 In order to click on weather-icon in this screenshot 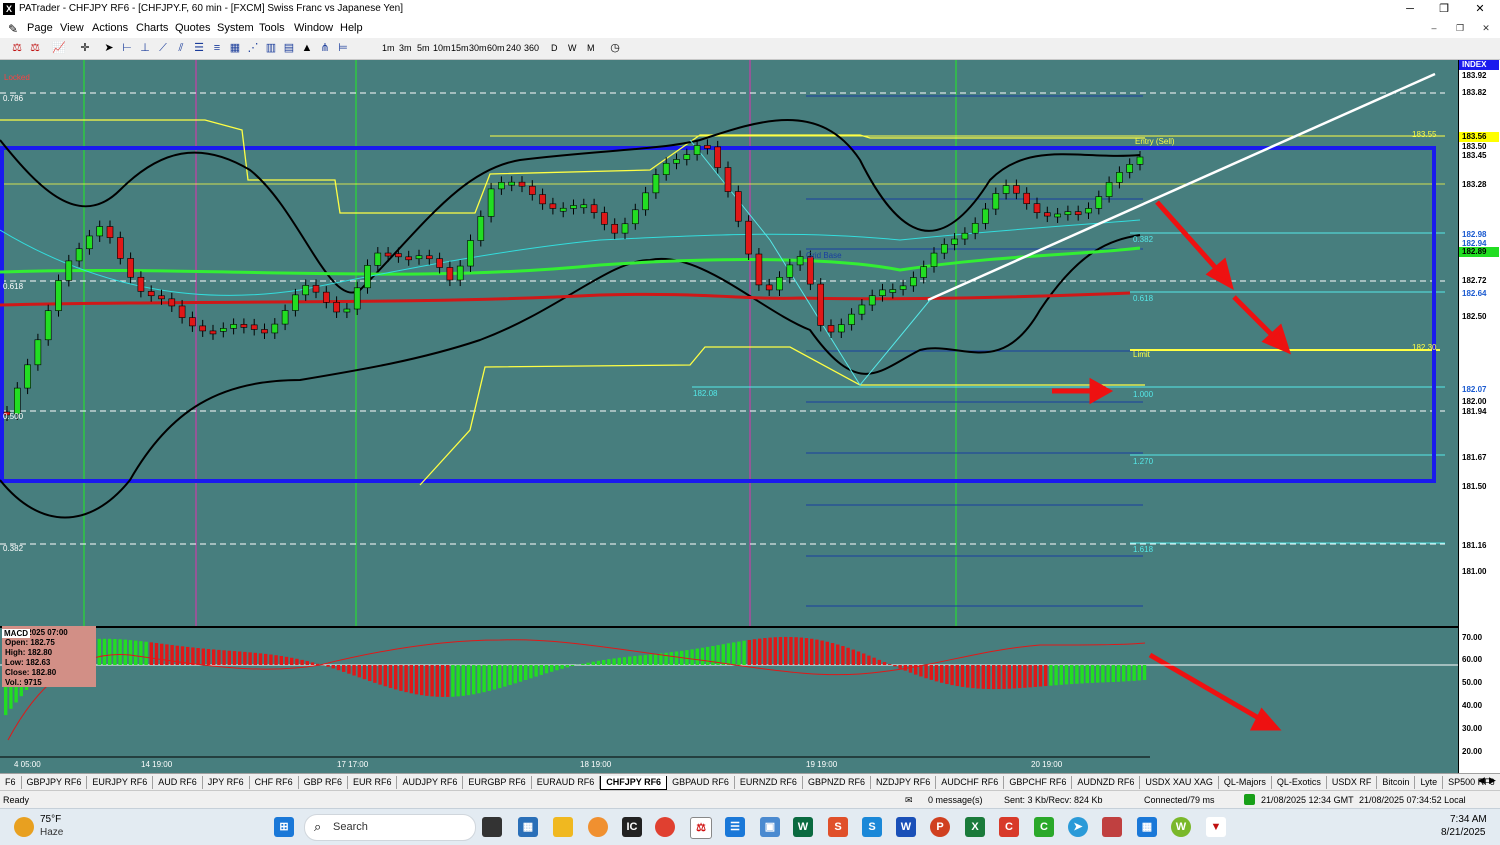, I will do `click(24, 827)`.